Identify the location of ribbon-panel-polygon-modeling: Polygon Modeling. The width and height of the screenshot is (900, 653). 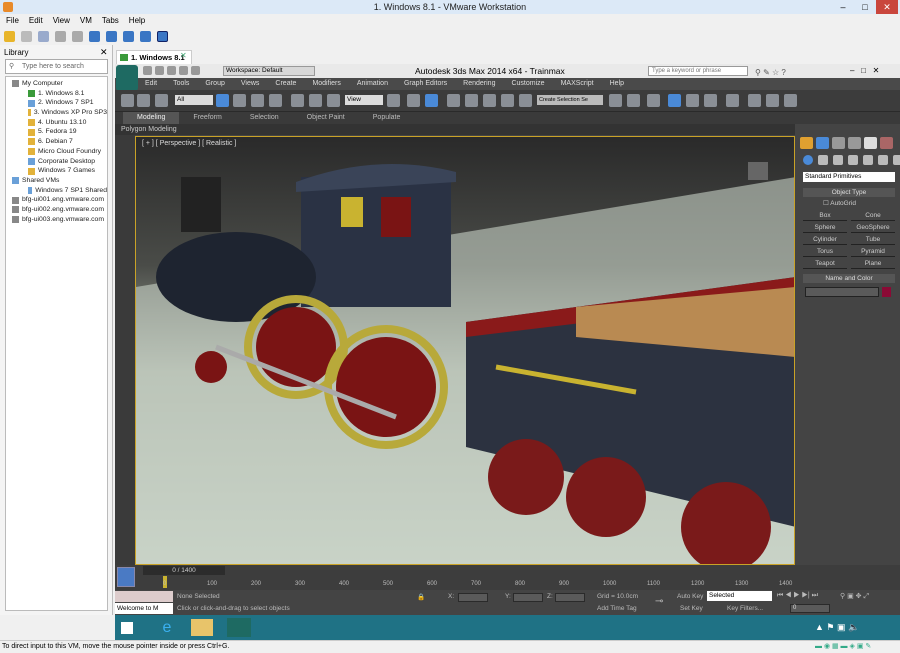
(455, 129).